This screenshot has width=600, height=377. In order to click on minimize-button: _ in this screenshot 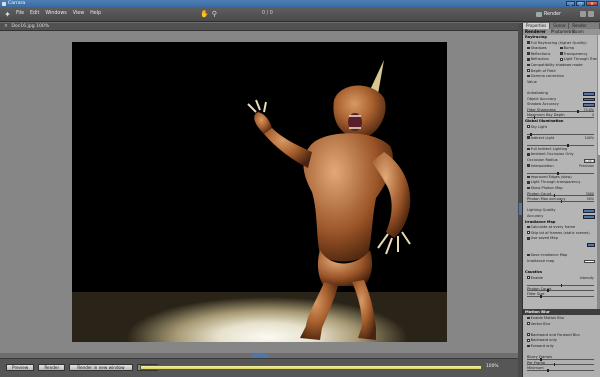, I will do `click(570, 3)`.